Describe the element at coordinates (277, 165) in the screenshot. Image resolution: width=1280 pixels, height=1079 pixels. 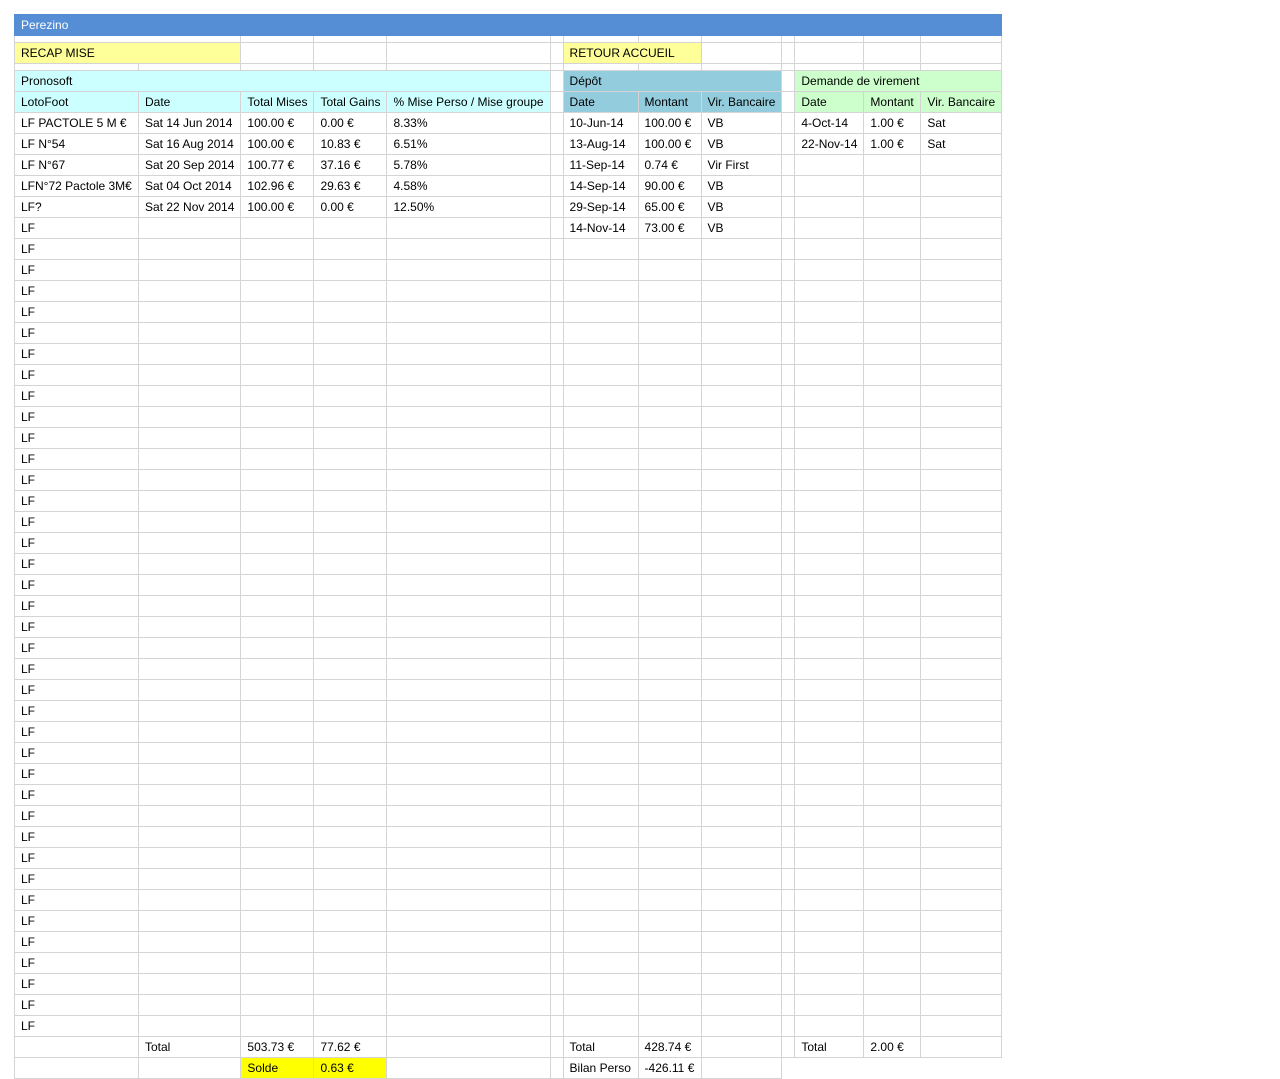
I see `pronosoft-cell: 100.77 €` at that location.